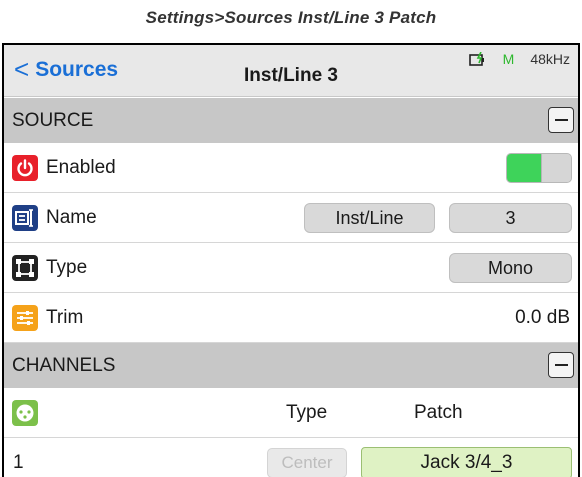 This screenshot has height=477, width=582. I want to click on name-label: Name, so click(71, 217).